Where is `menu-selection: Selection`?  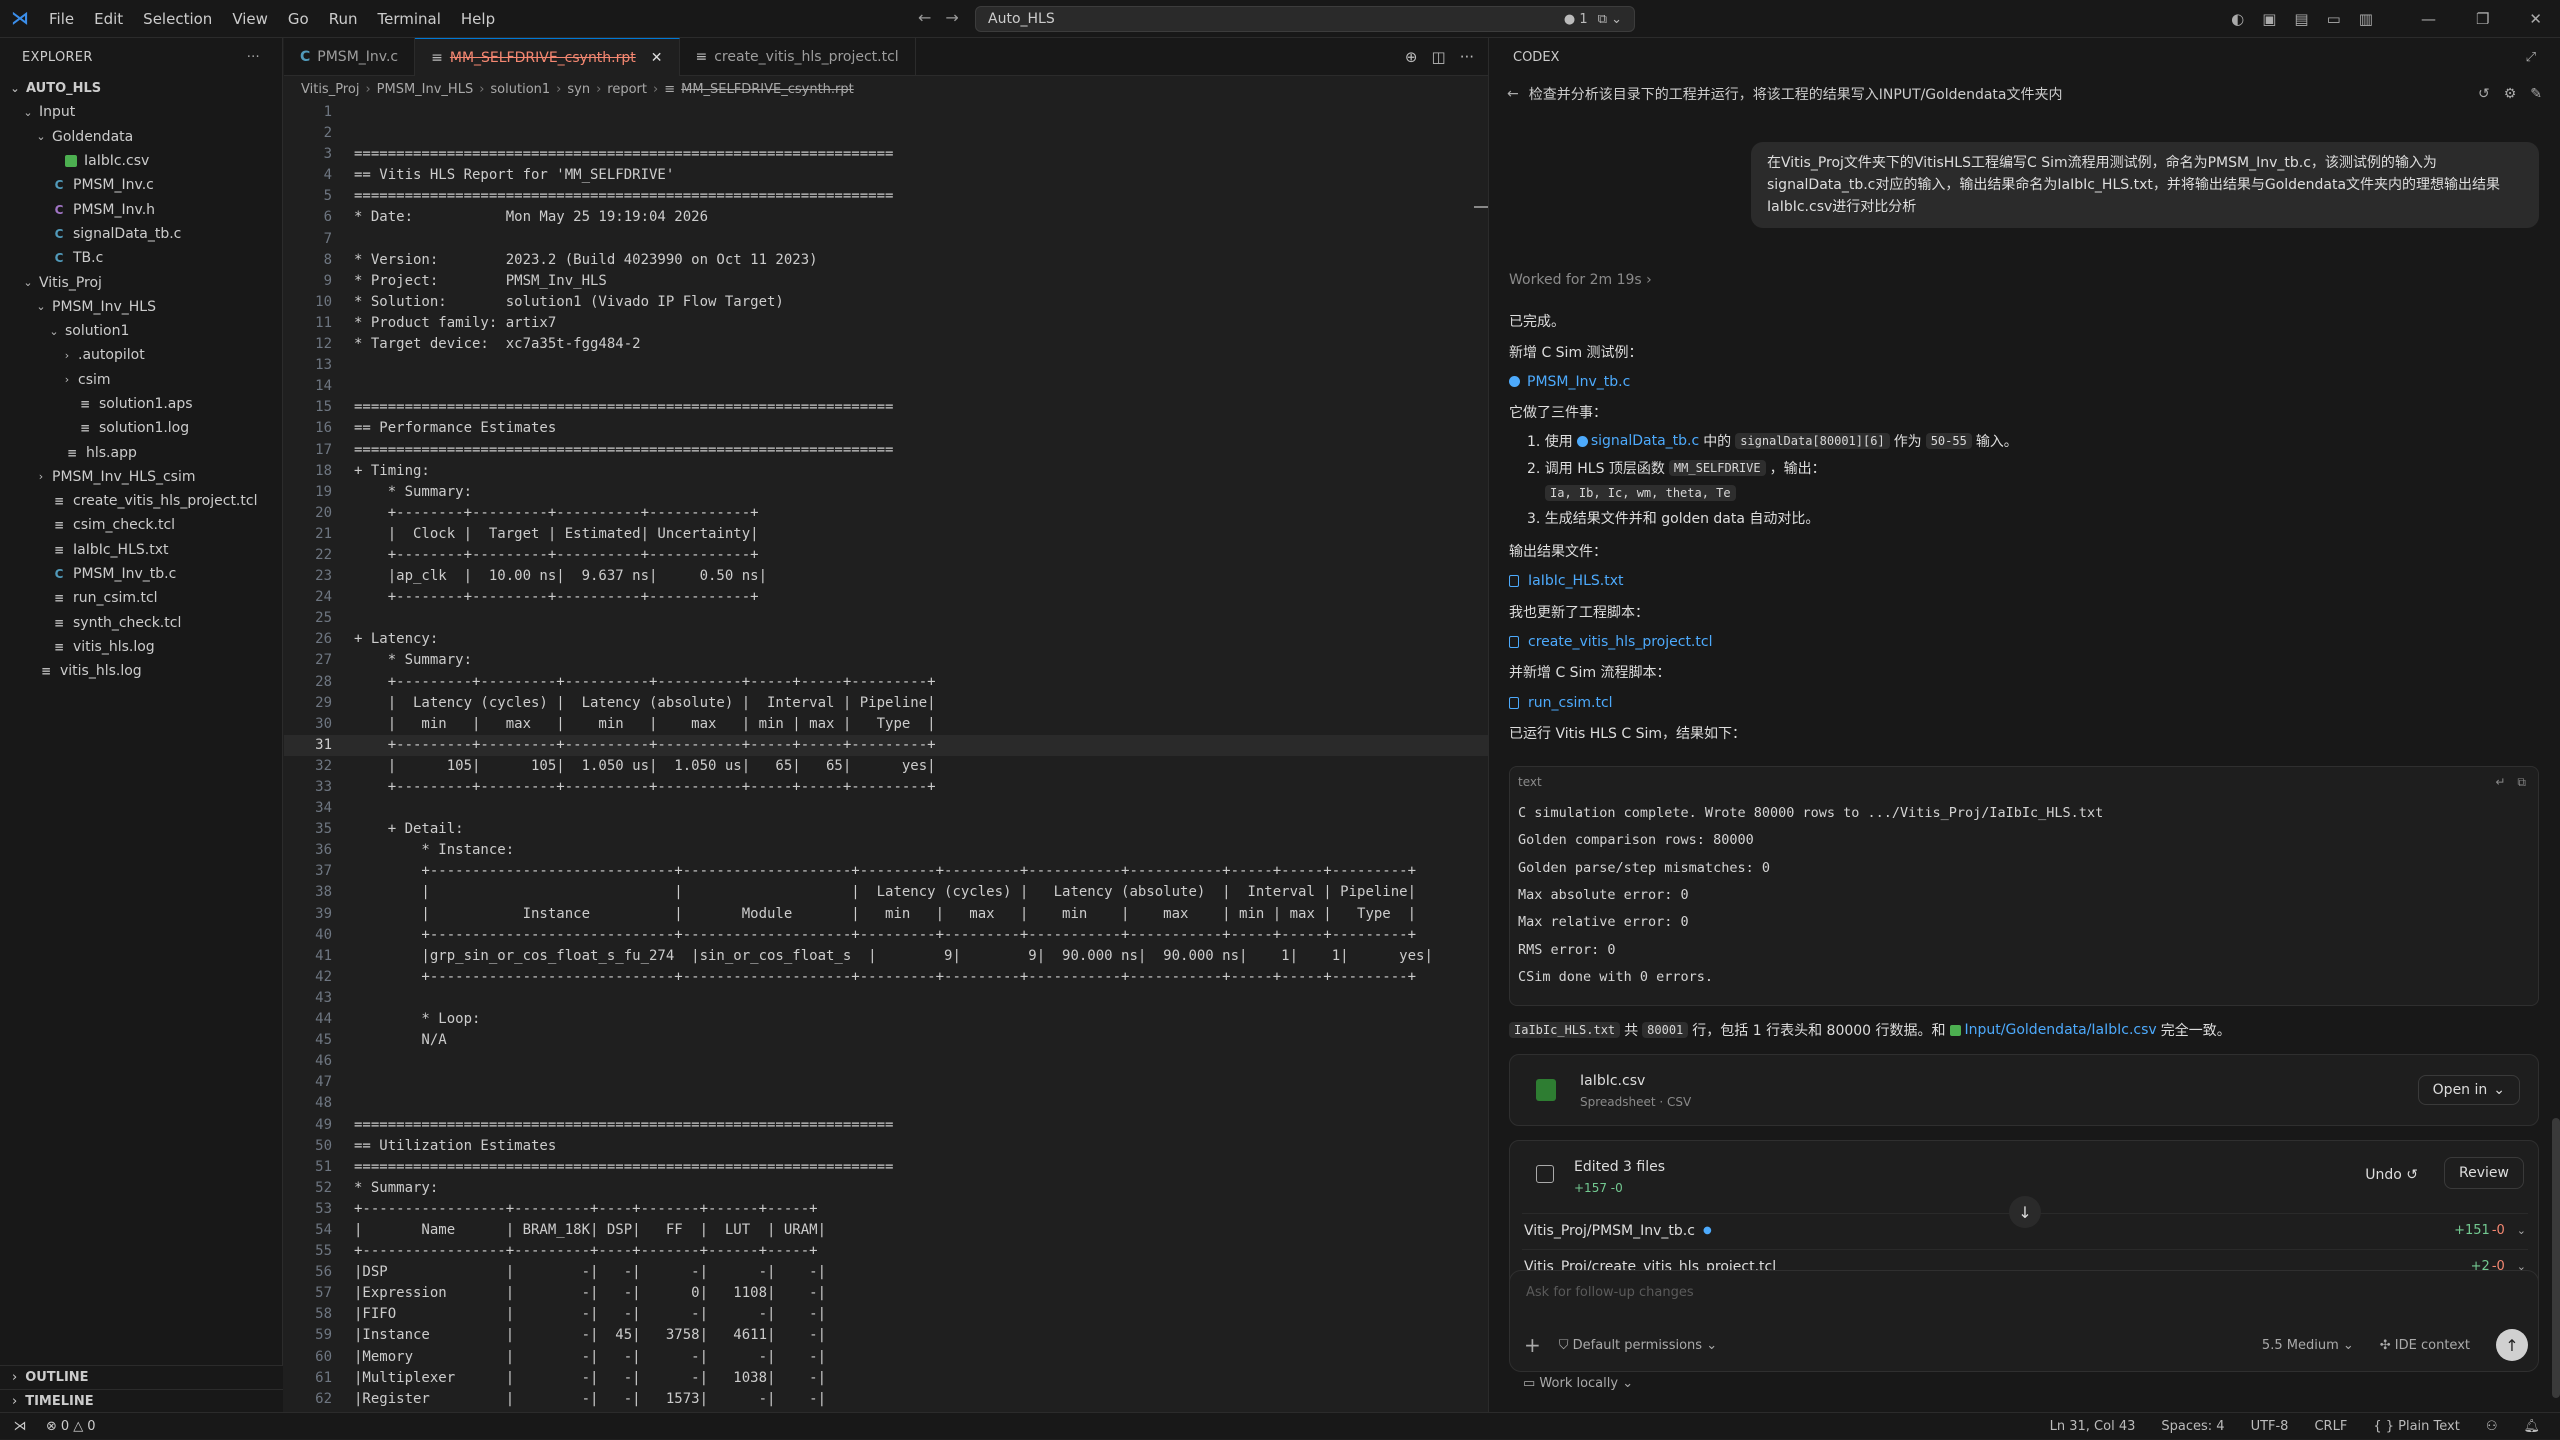 menu-selection: Selection is located at coordinates (177, 19).